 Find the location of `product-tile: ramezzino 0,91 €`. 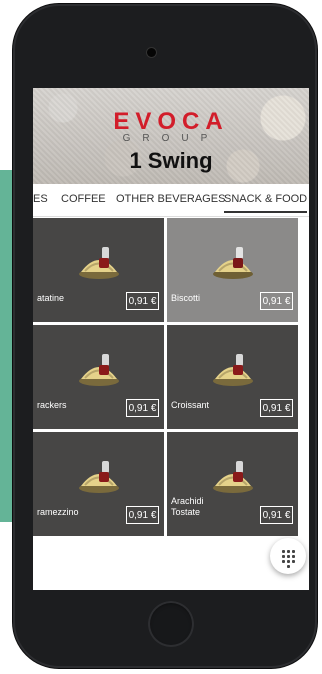

product-tile: ramezzino 0,91 € is located at coordinates (98, 484).